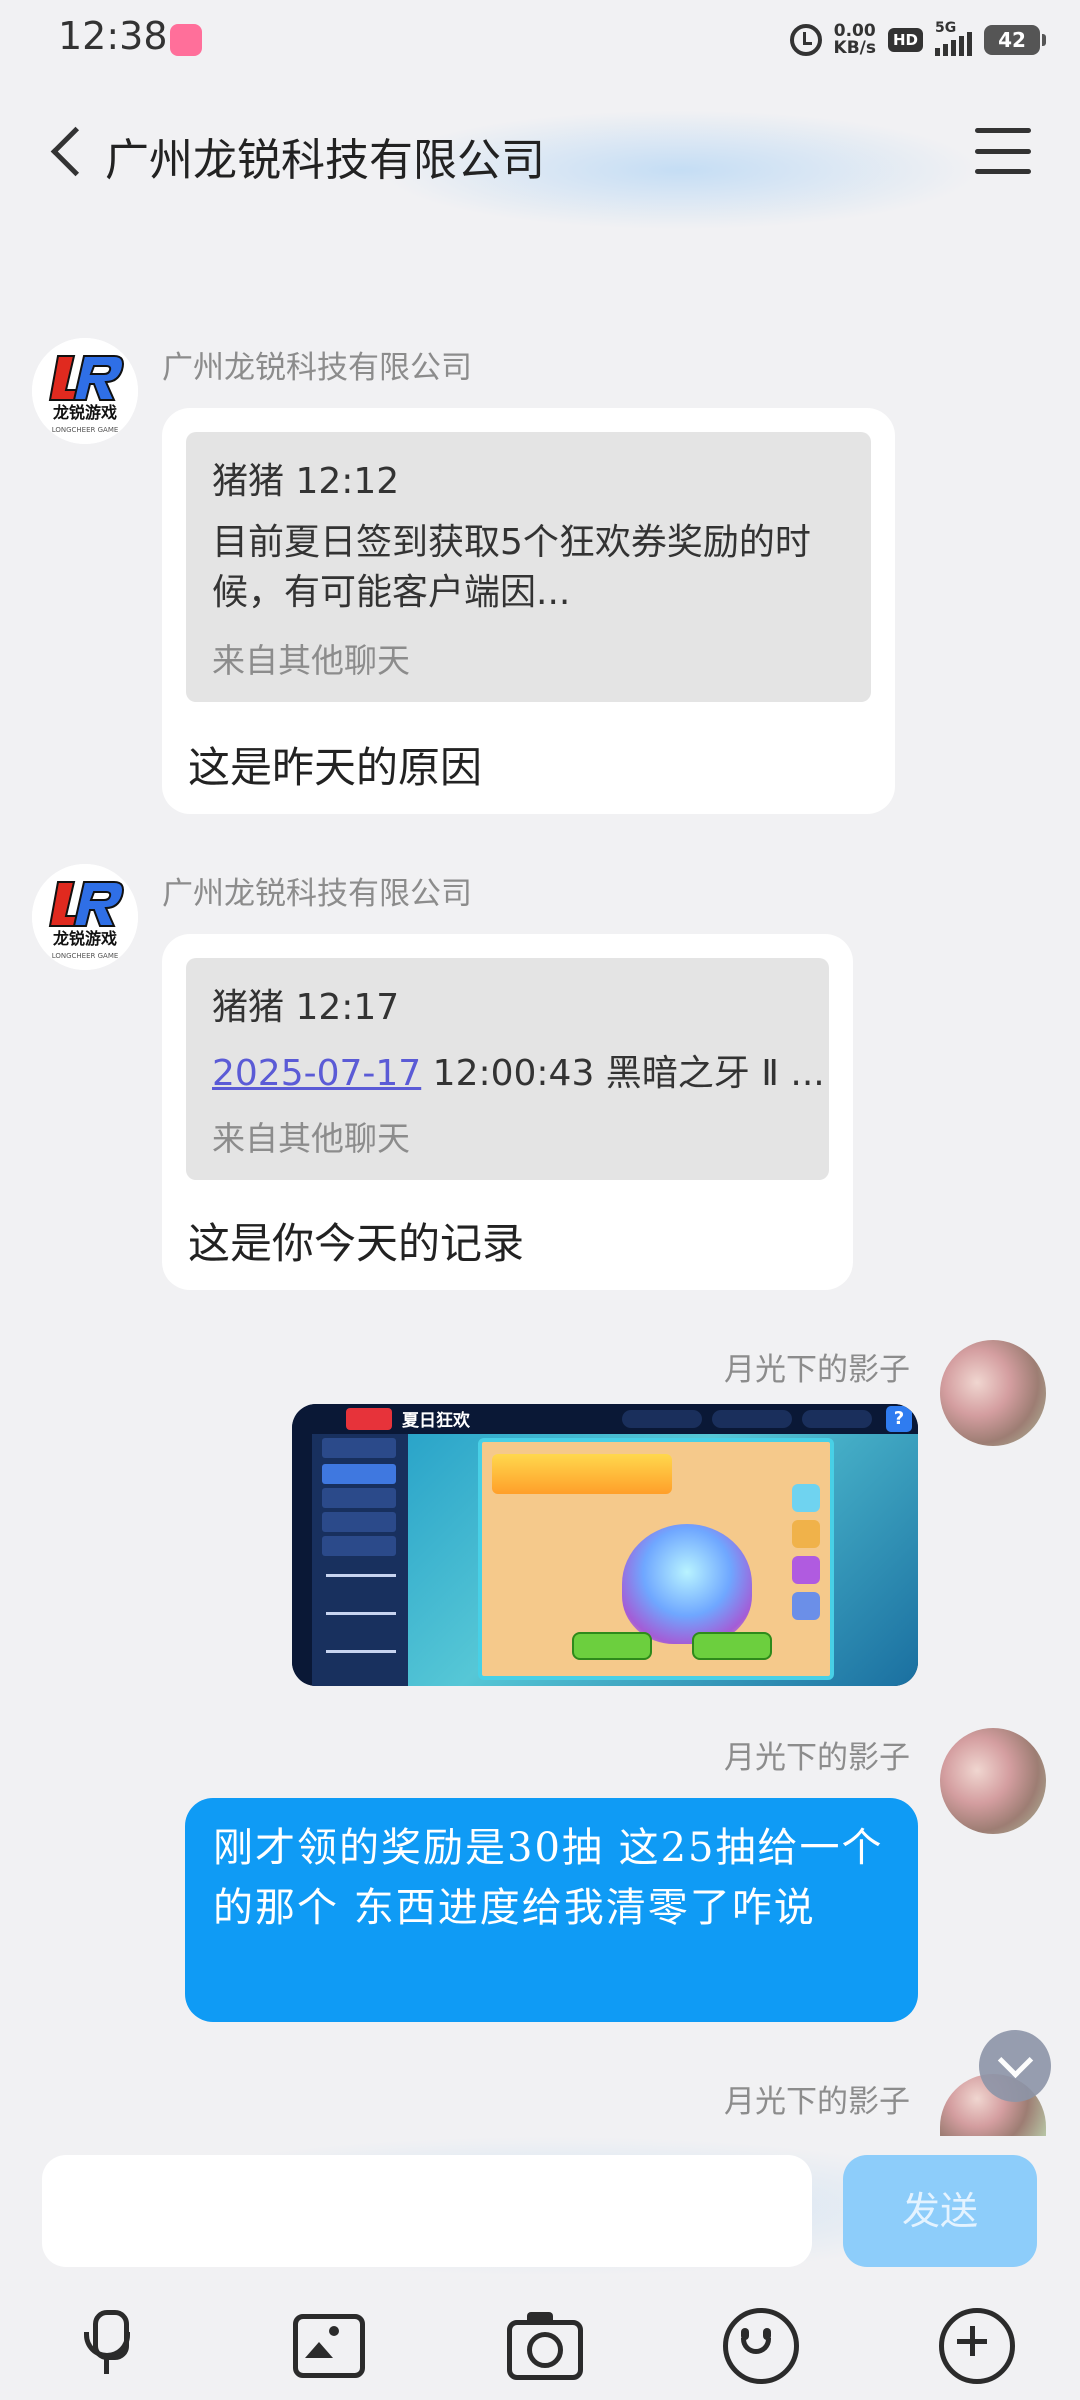 The height and width of the screenshot is (2400, 1080). Describe the element at coordinates (540, 40) in the screenshot. I see `status-bar: 12:38 0.00 KB/s HD 5G 42` at that location.